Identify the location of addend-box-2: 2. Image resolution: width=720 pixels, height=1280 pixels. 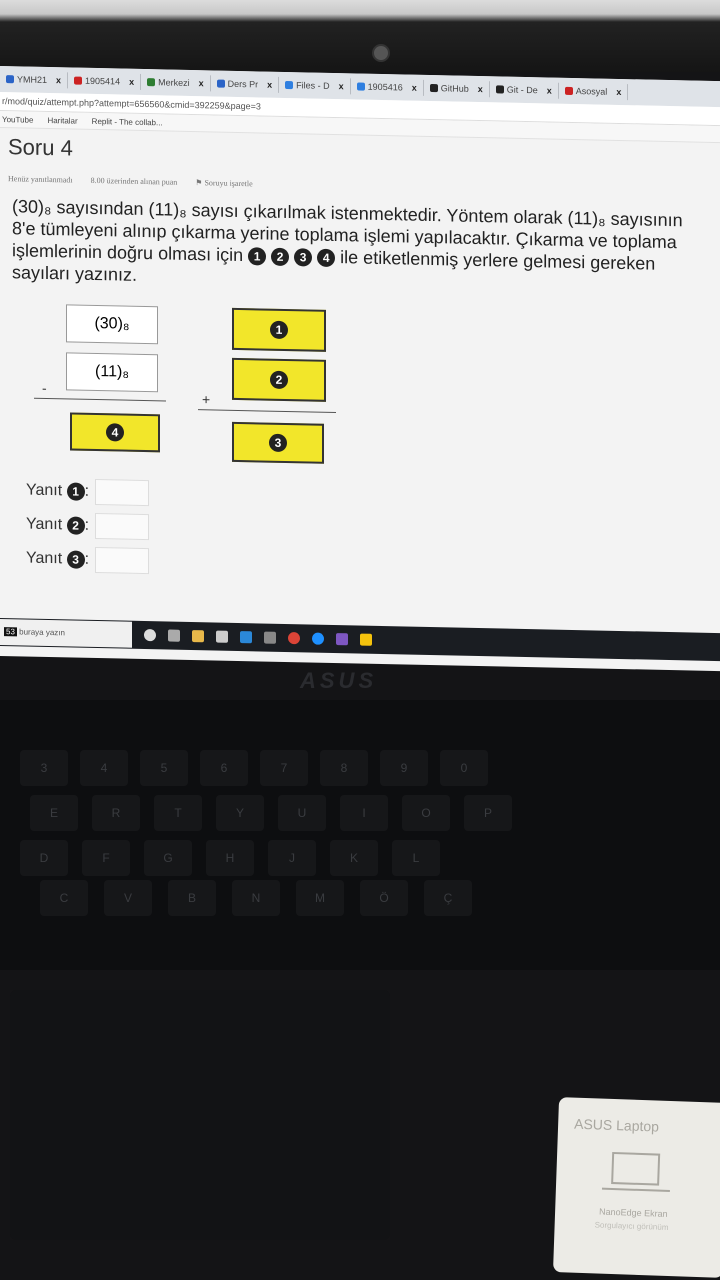
(279, 379).